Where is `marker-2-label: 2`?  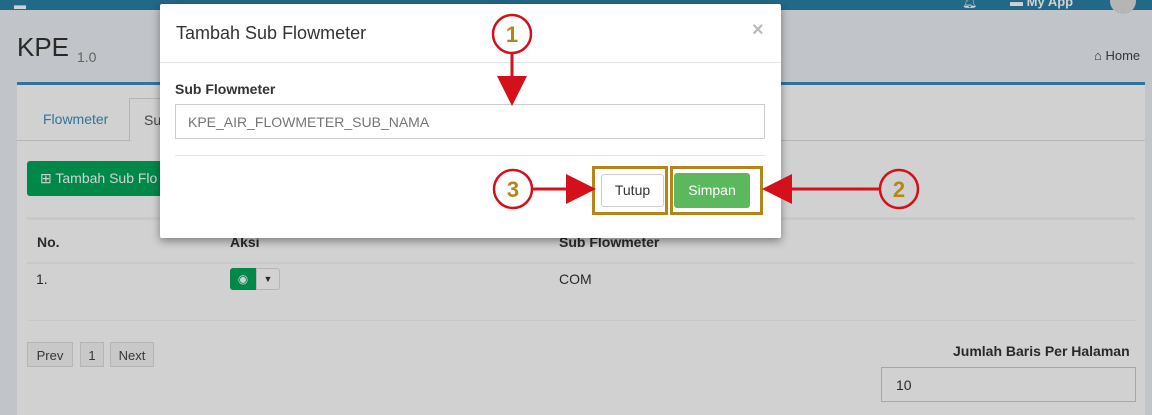 marker-2-label: 2 is located at coordinates (899, 189).